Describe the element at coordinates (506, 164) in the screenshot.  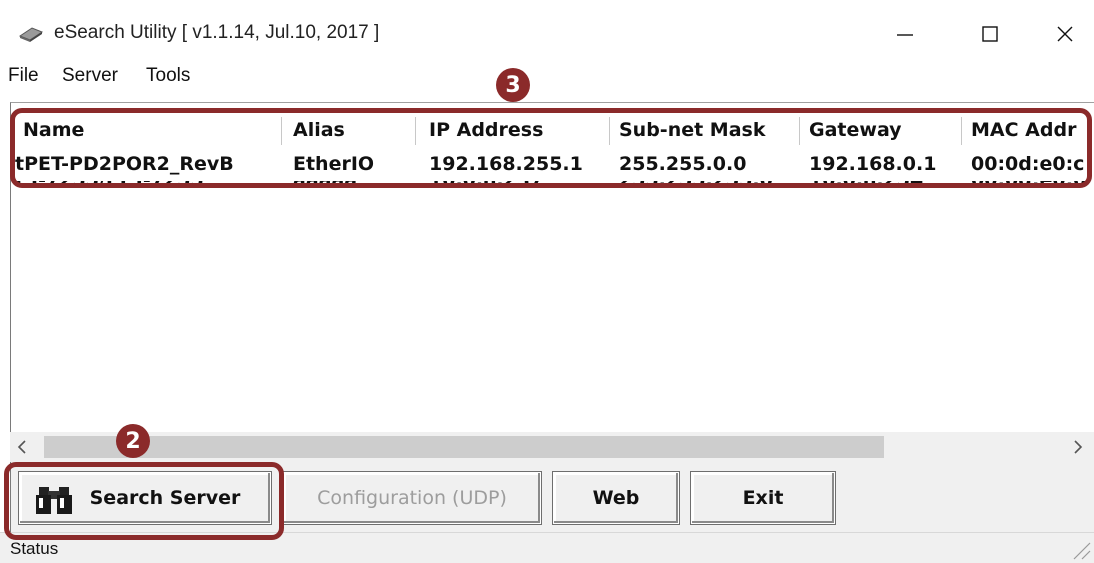
I see `cell-ip: 192.168.255.1` at that location.